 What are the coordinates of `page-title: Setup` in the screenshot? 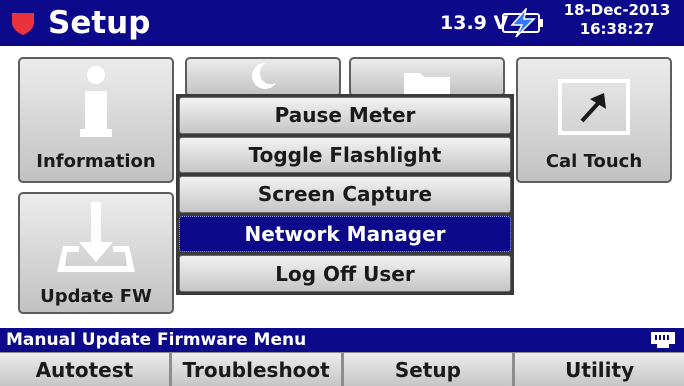 It's located at (99, 23).